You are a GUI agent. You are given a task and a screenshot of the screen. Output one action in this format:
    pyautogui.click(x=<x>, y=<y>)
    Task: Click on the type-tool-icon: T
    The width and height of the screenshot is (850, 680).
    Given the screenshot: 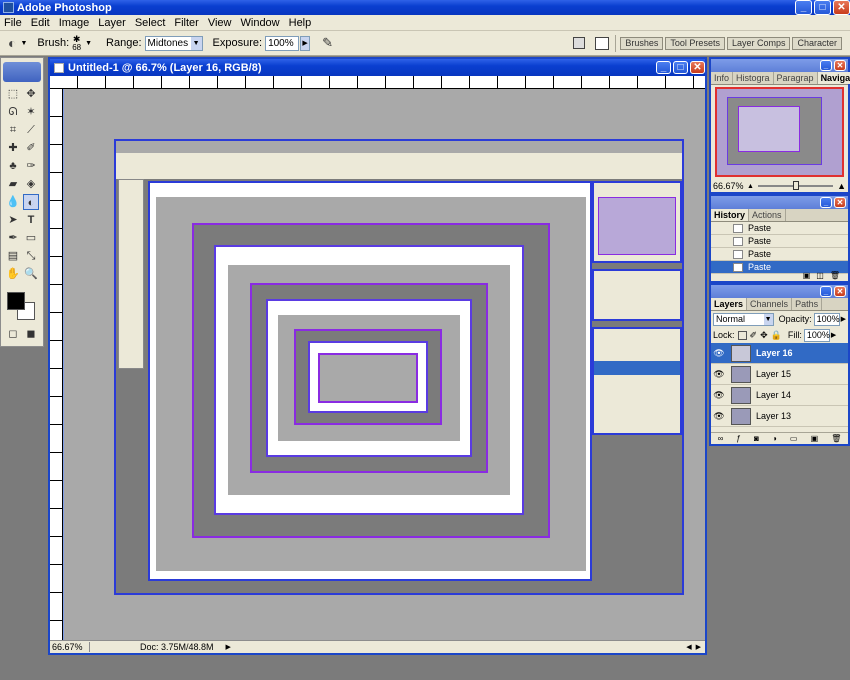 What is the action you would take?
    pyautogui.click(x=31, y=220)
    